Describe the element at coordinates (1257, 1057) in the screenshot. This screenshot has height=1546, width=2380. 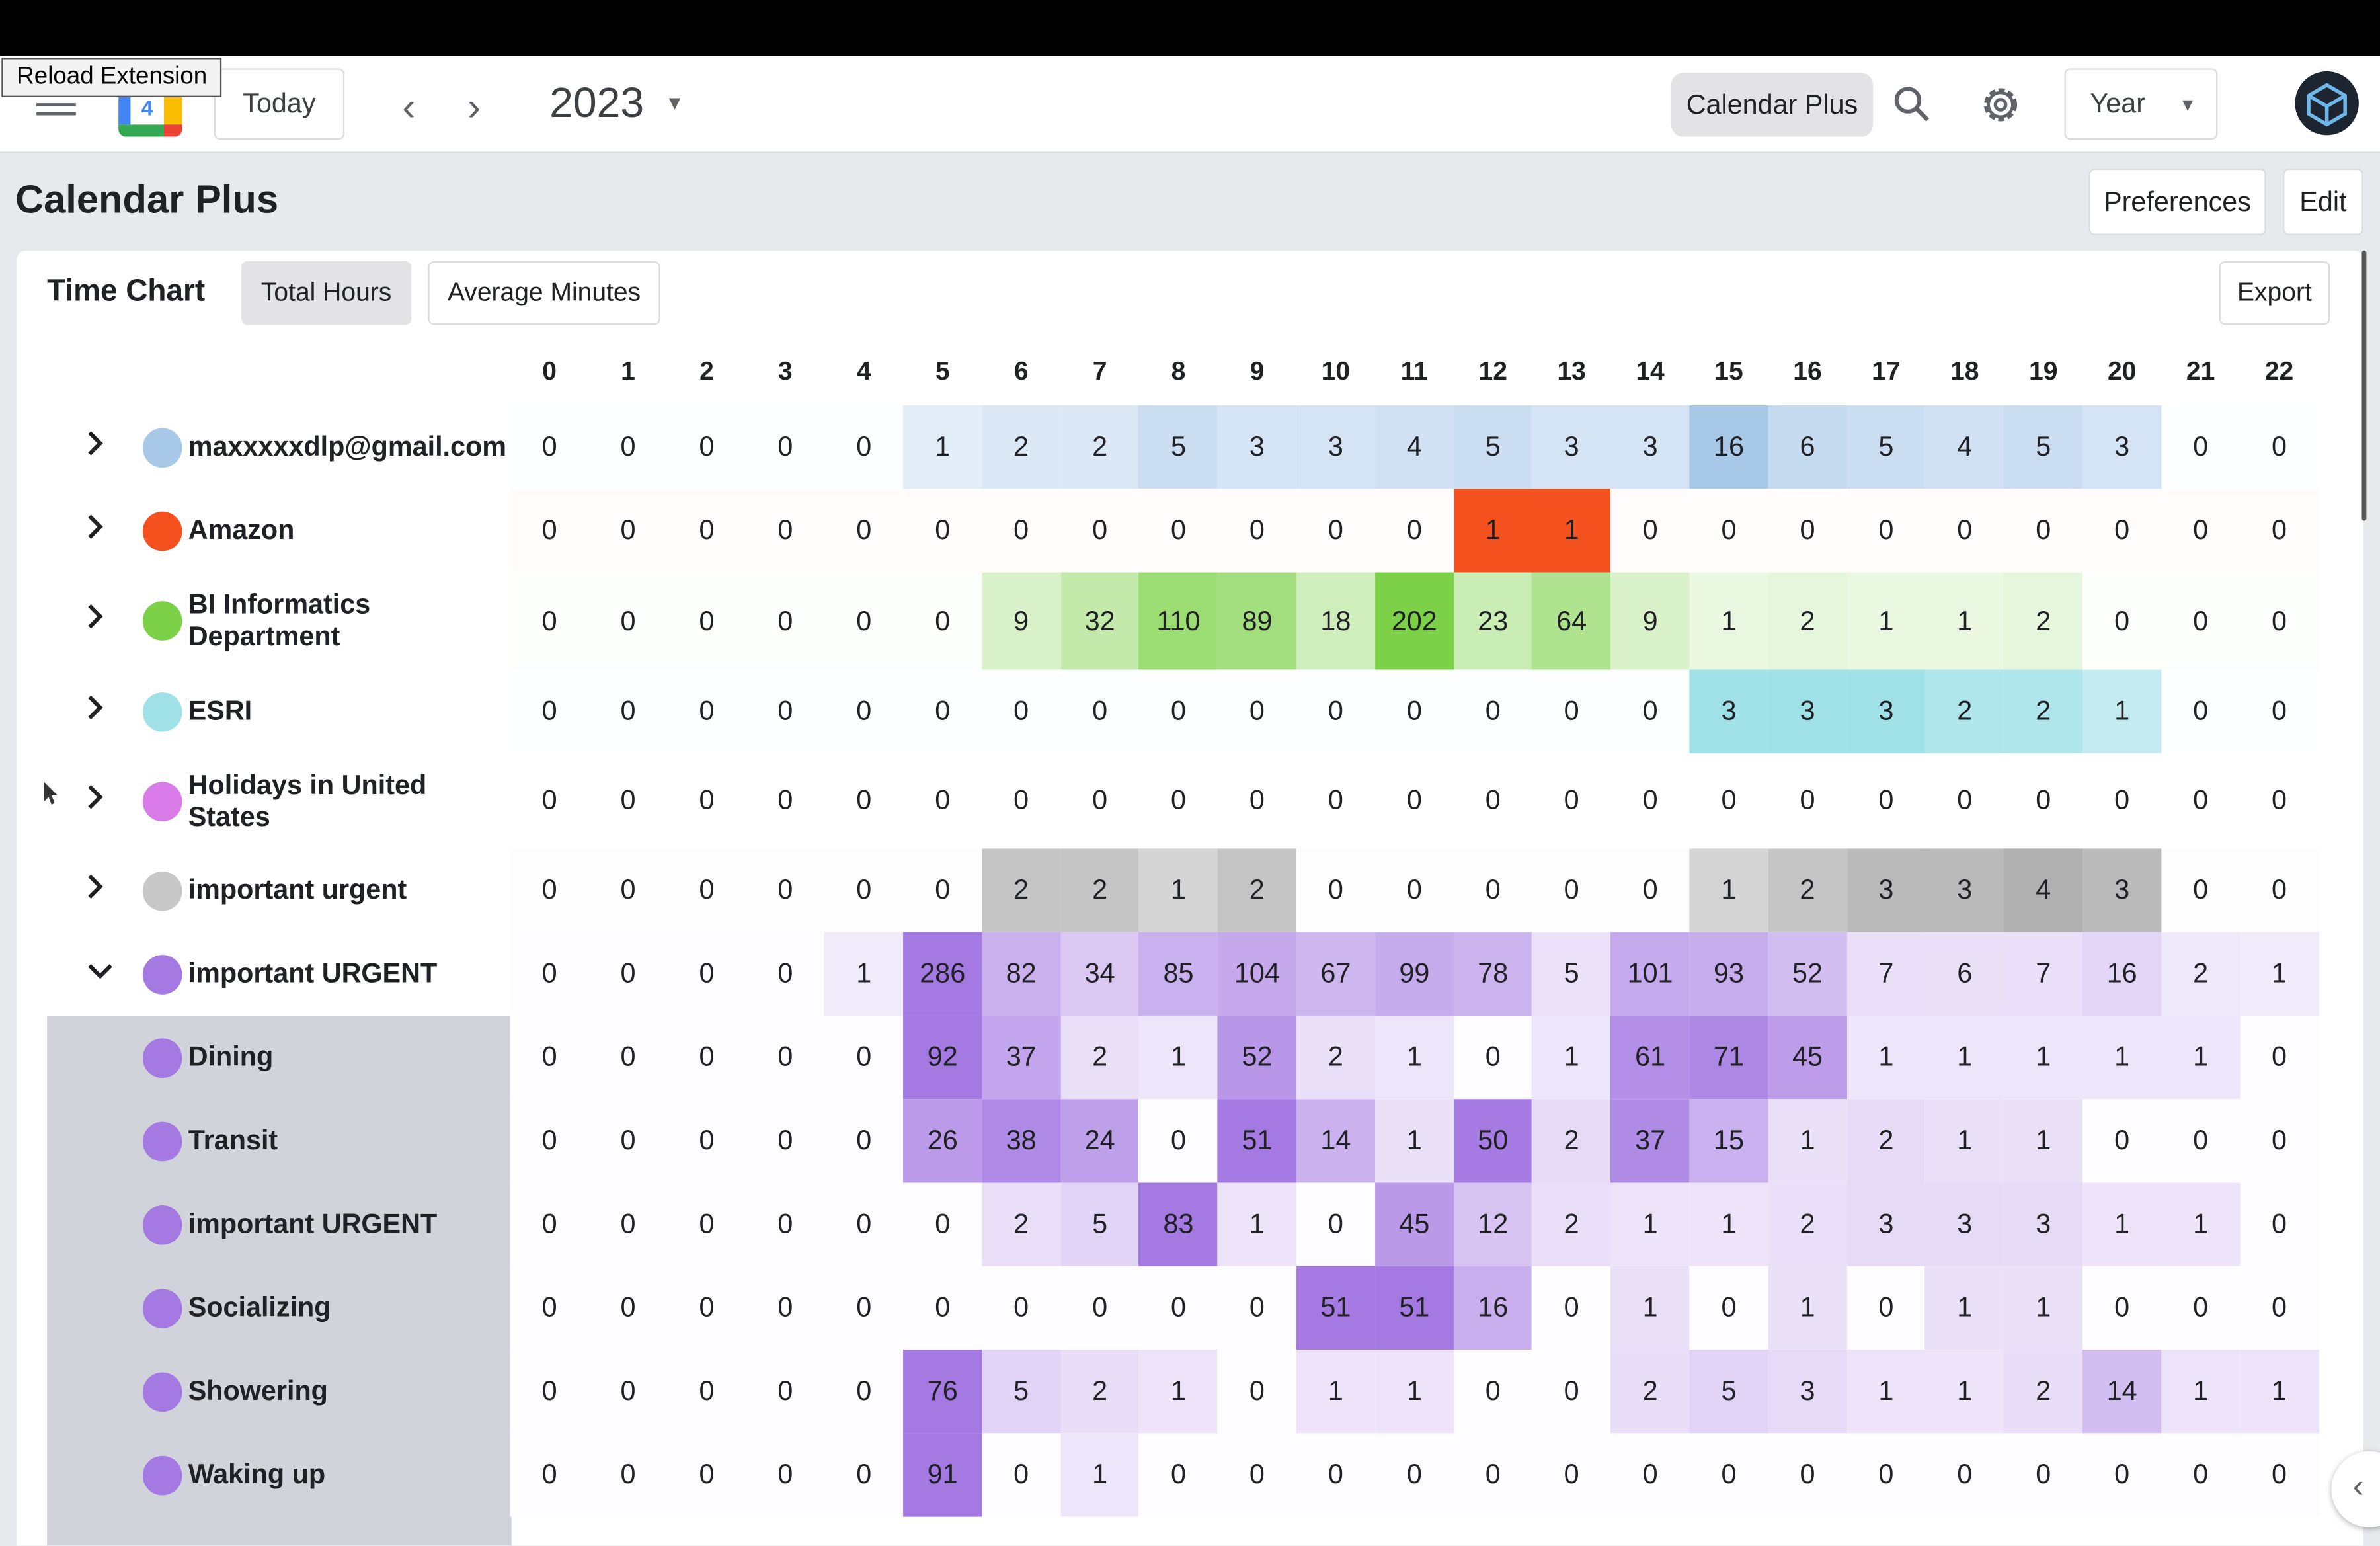
I see `heatmap-cell: 52` at that location.